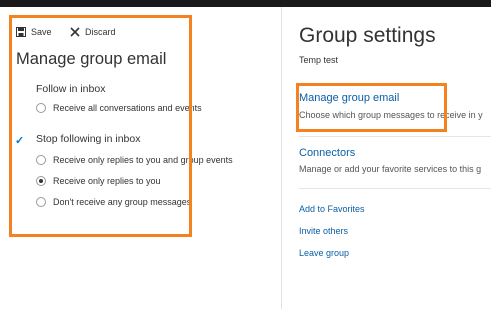 The image size is (491, 309). I want to click on leave-group-link: Leave group, so click(324, 253).